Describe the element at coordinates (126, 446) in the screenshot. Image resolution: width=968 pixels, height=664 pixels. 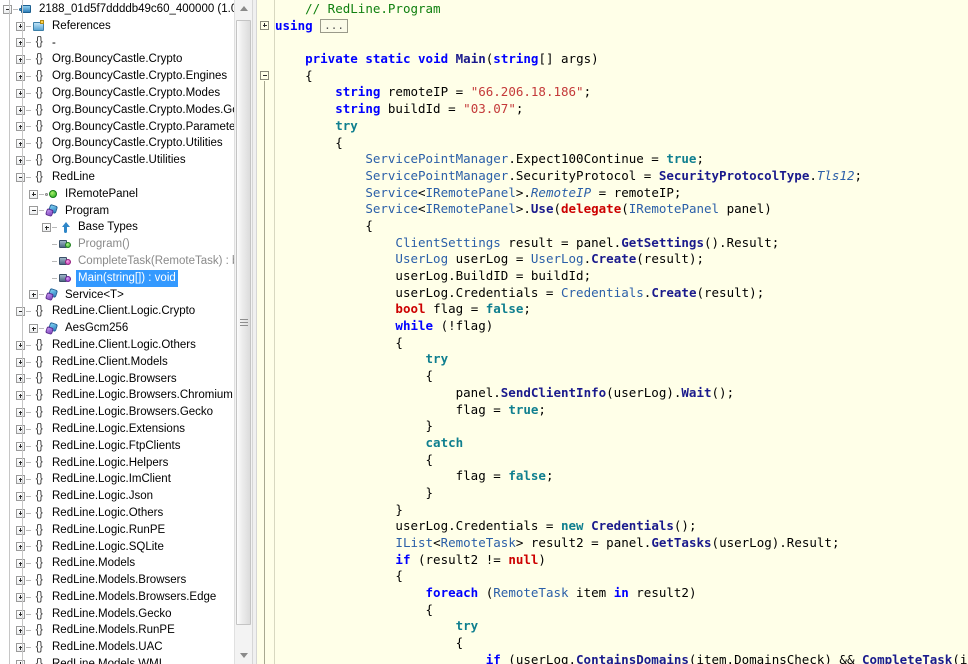
I see `tree-node: {} RedLine.Logic.FtpClients` at that location.